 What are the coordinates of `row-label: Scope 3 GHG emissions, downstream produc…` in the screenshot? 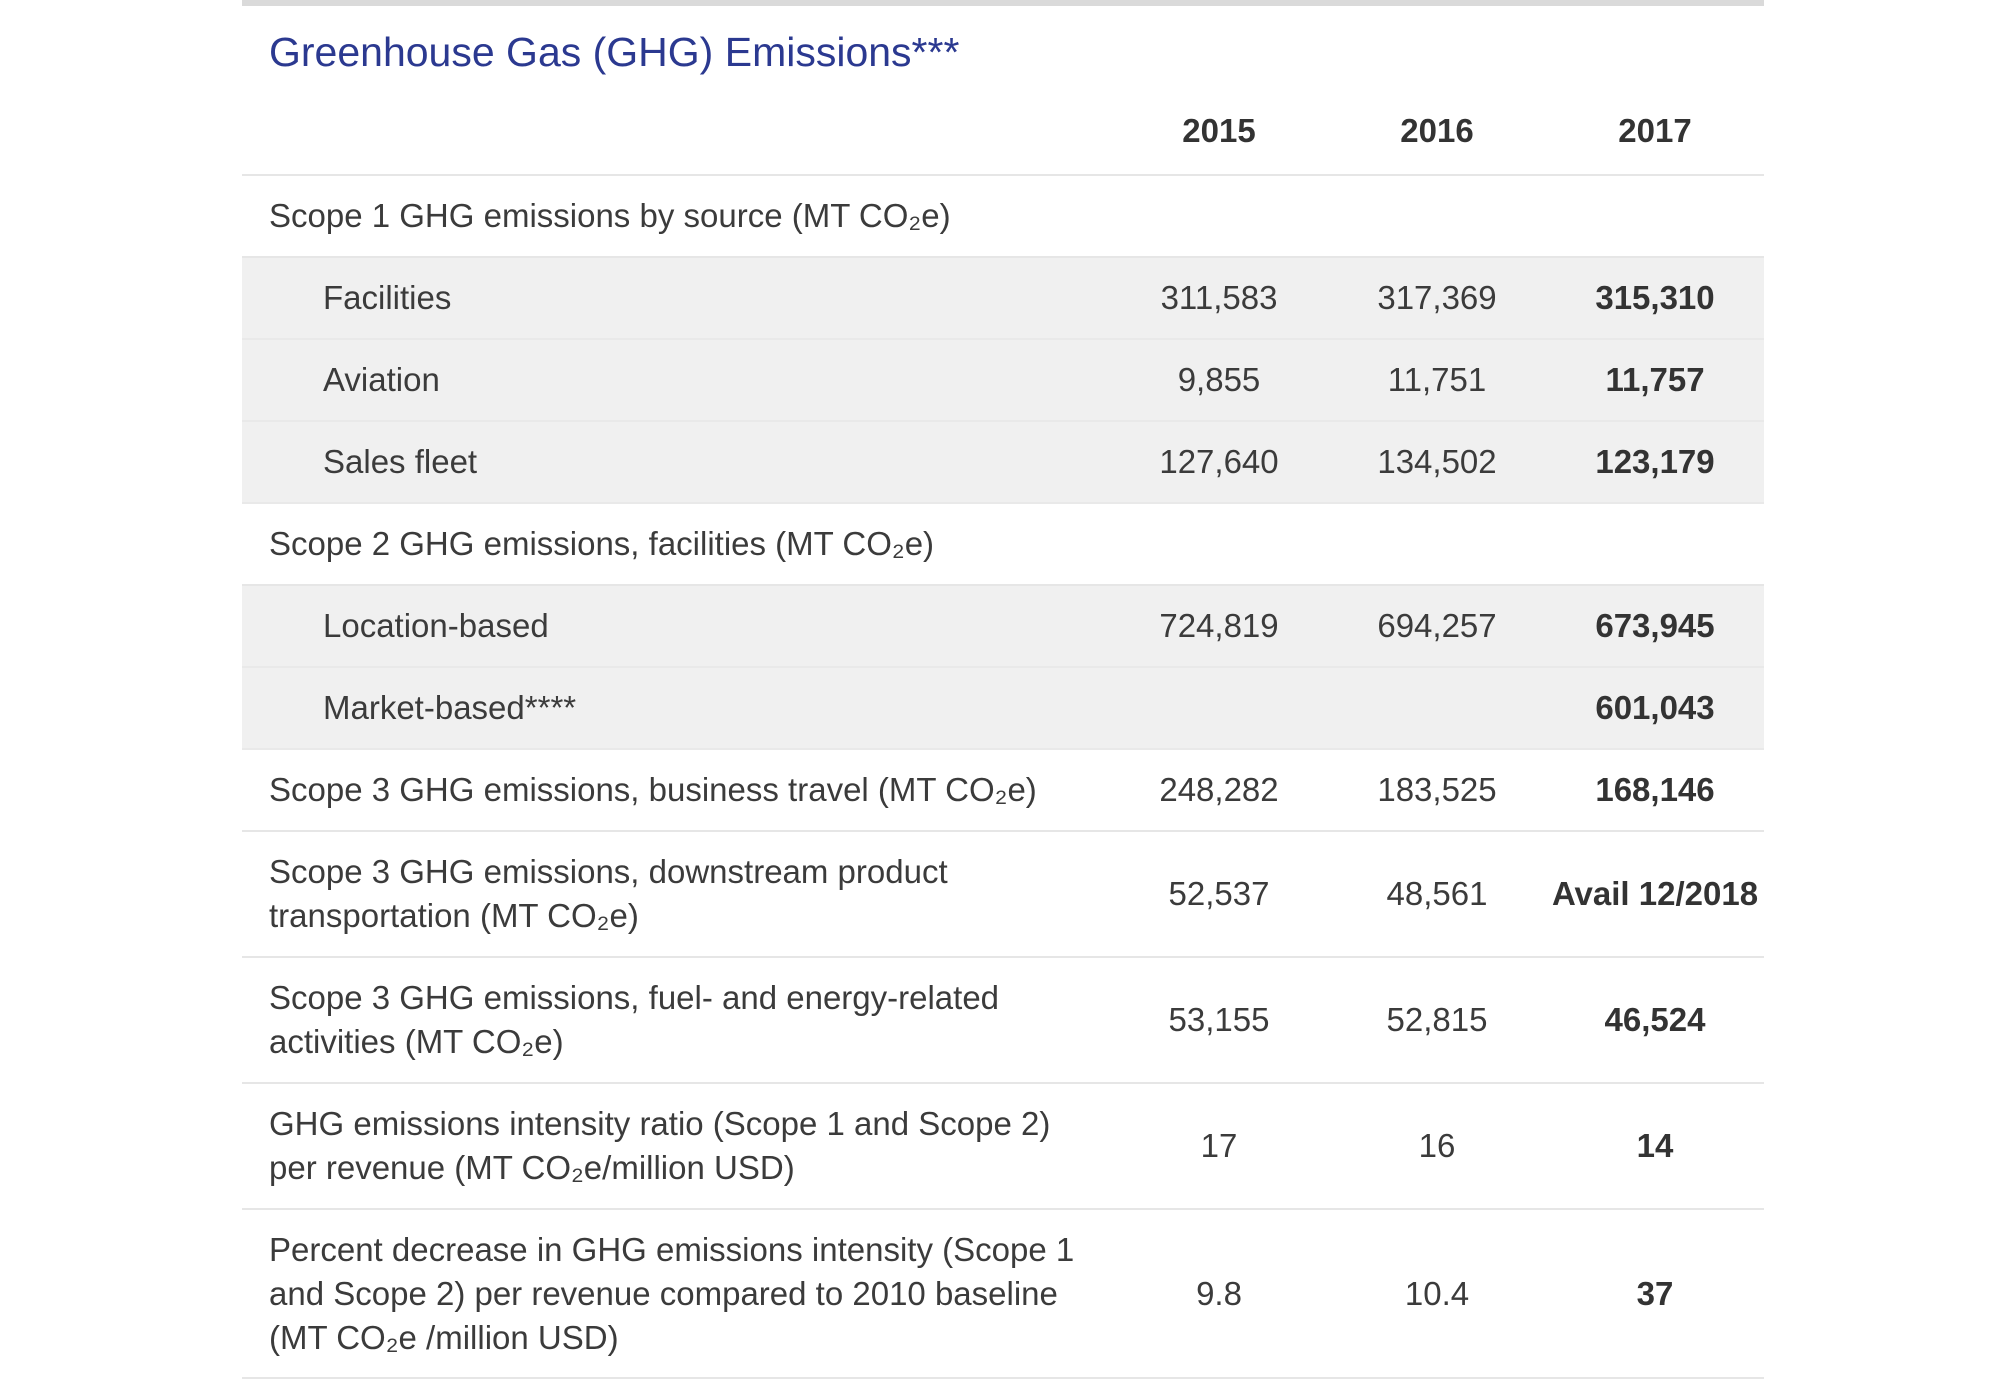 It's located at (676, 894).